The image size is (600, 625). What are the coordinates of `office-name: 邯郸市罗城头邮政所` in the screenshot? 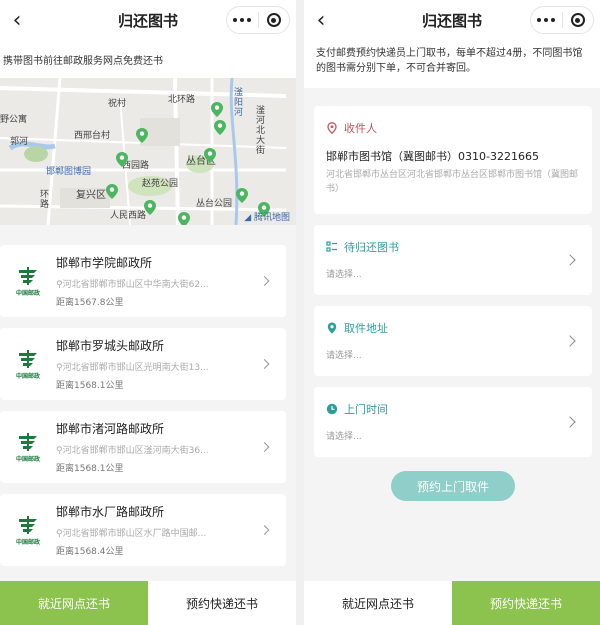 It's located at (110, 346).